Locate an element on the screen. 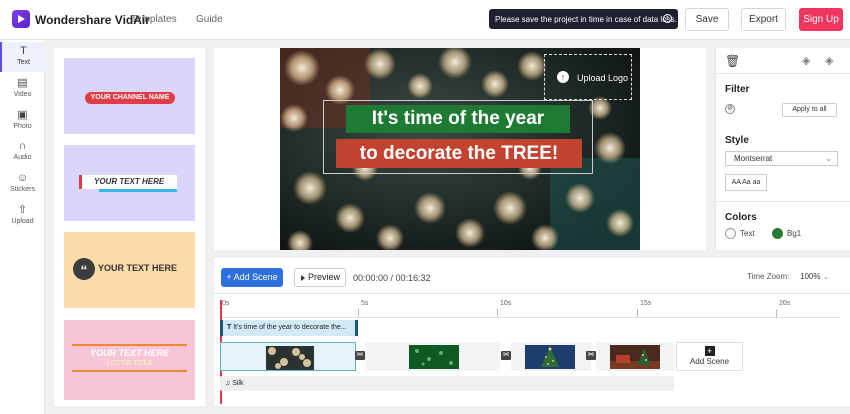 This screenshot has height=414, width=850. audio-clip-label: Silk is located at coordinates (238, 383).